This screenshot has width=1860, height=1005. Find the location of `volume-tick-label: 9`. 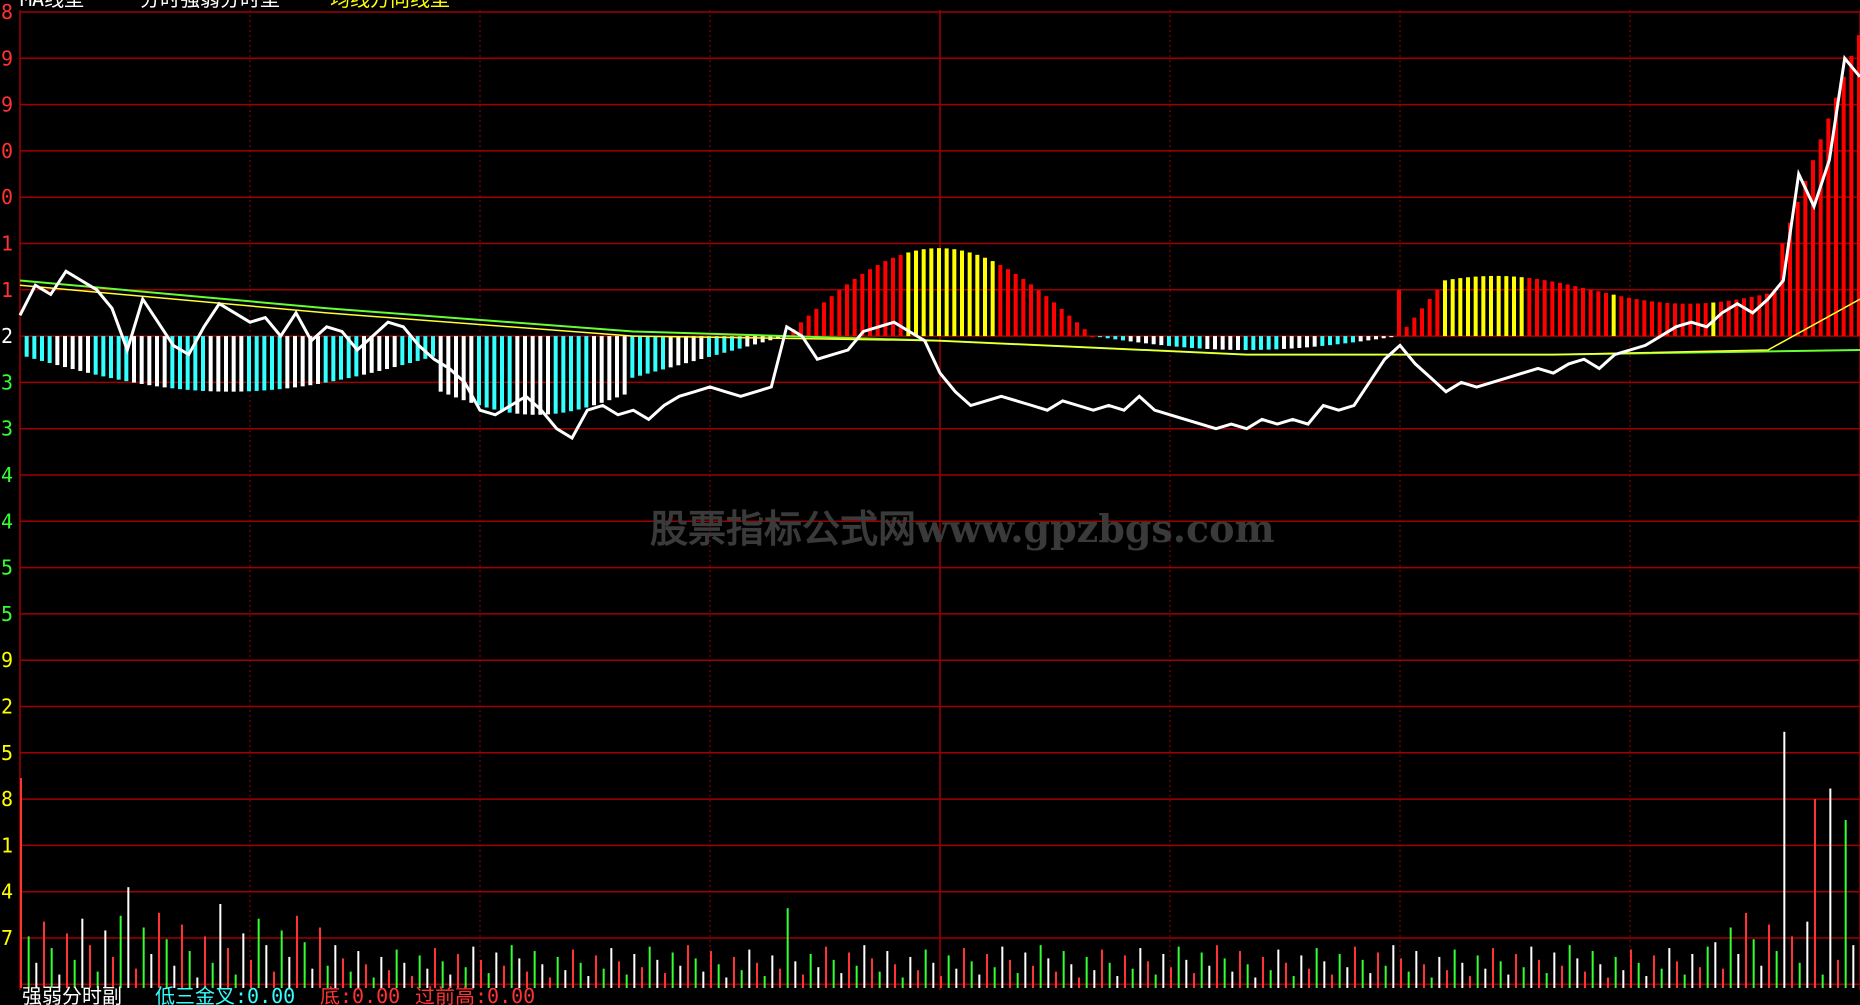

volume-tick-label: 9 is located at coordinates (7, 660).